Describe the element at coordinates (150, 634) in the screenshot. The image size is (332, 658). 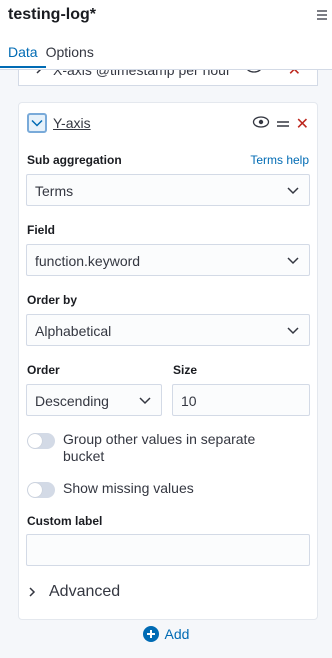
I see `plus-circle-icon` at that location.